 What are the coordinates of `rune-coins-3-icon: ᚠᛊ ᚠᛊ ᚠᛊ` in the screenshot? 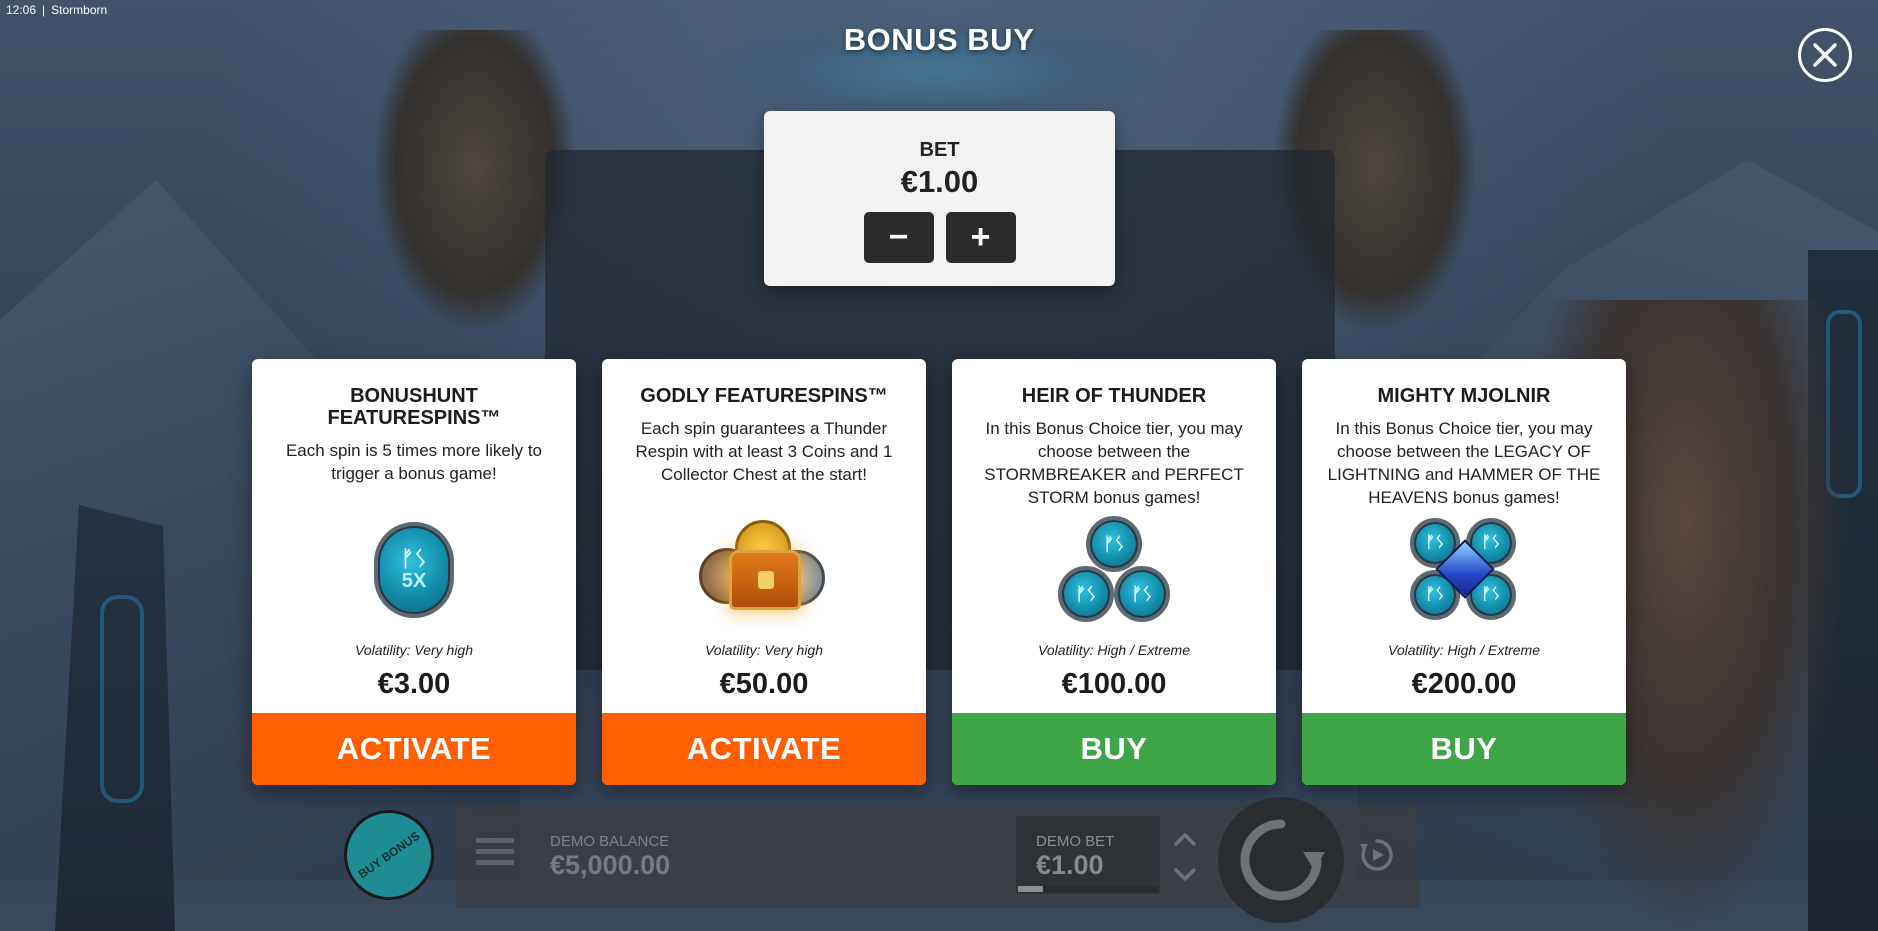 It's located at (1114, 570).